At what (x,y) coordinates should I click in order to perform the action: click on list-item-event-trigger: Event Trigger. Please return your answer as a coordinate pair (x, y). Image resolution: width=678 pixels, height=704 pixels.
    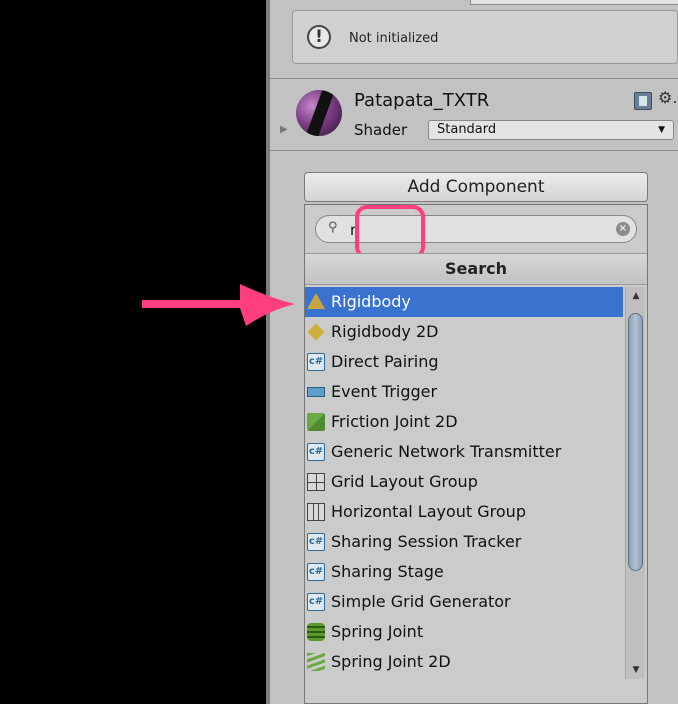
    Looking at the image, I should click on (464, 392).